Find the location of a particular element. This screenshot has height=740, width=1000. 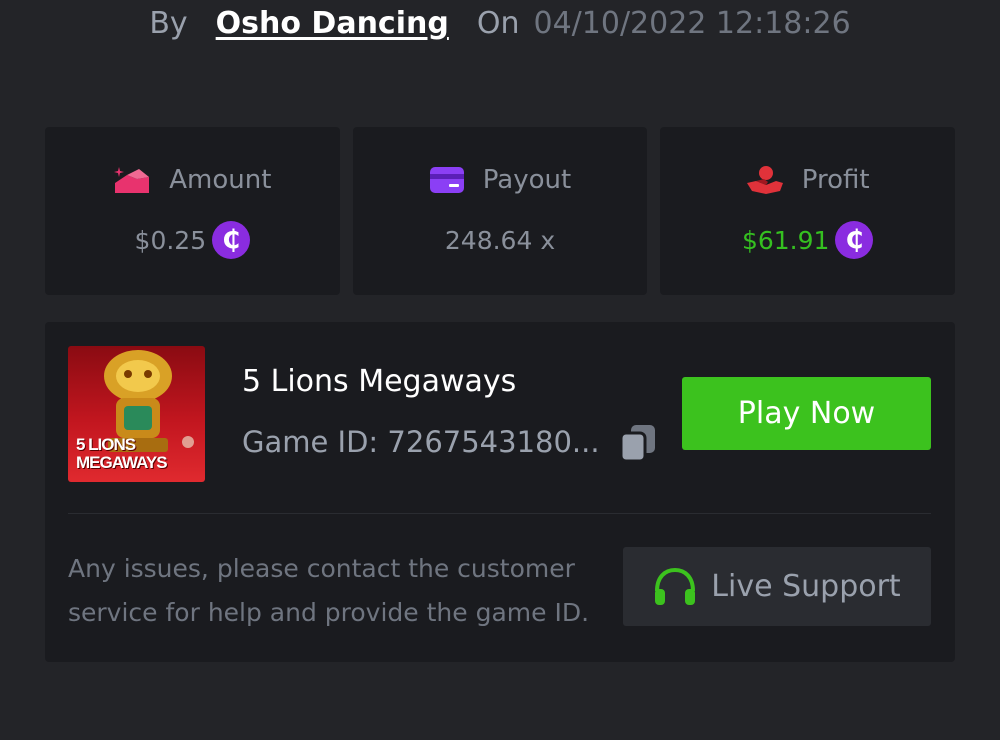

divider is located at coordinates (499, 513).